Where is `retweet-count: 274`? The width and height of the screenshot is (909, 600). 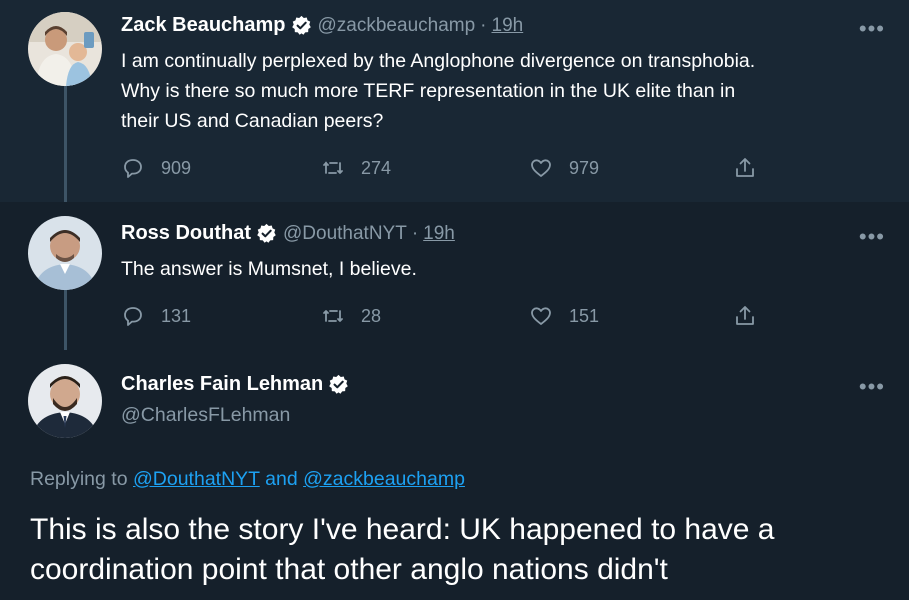 retweet-count: 274 is located at coordinates (376, 167).